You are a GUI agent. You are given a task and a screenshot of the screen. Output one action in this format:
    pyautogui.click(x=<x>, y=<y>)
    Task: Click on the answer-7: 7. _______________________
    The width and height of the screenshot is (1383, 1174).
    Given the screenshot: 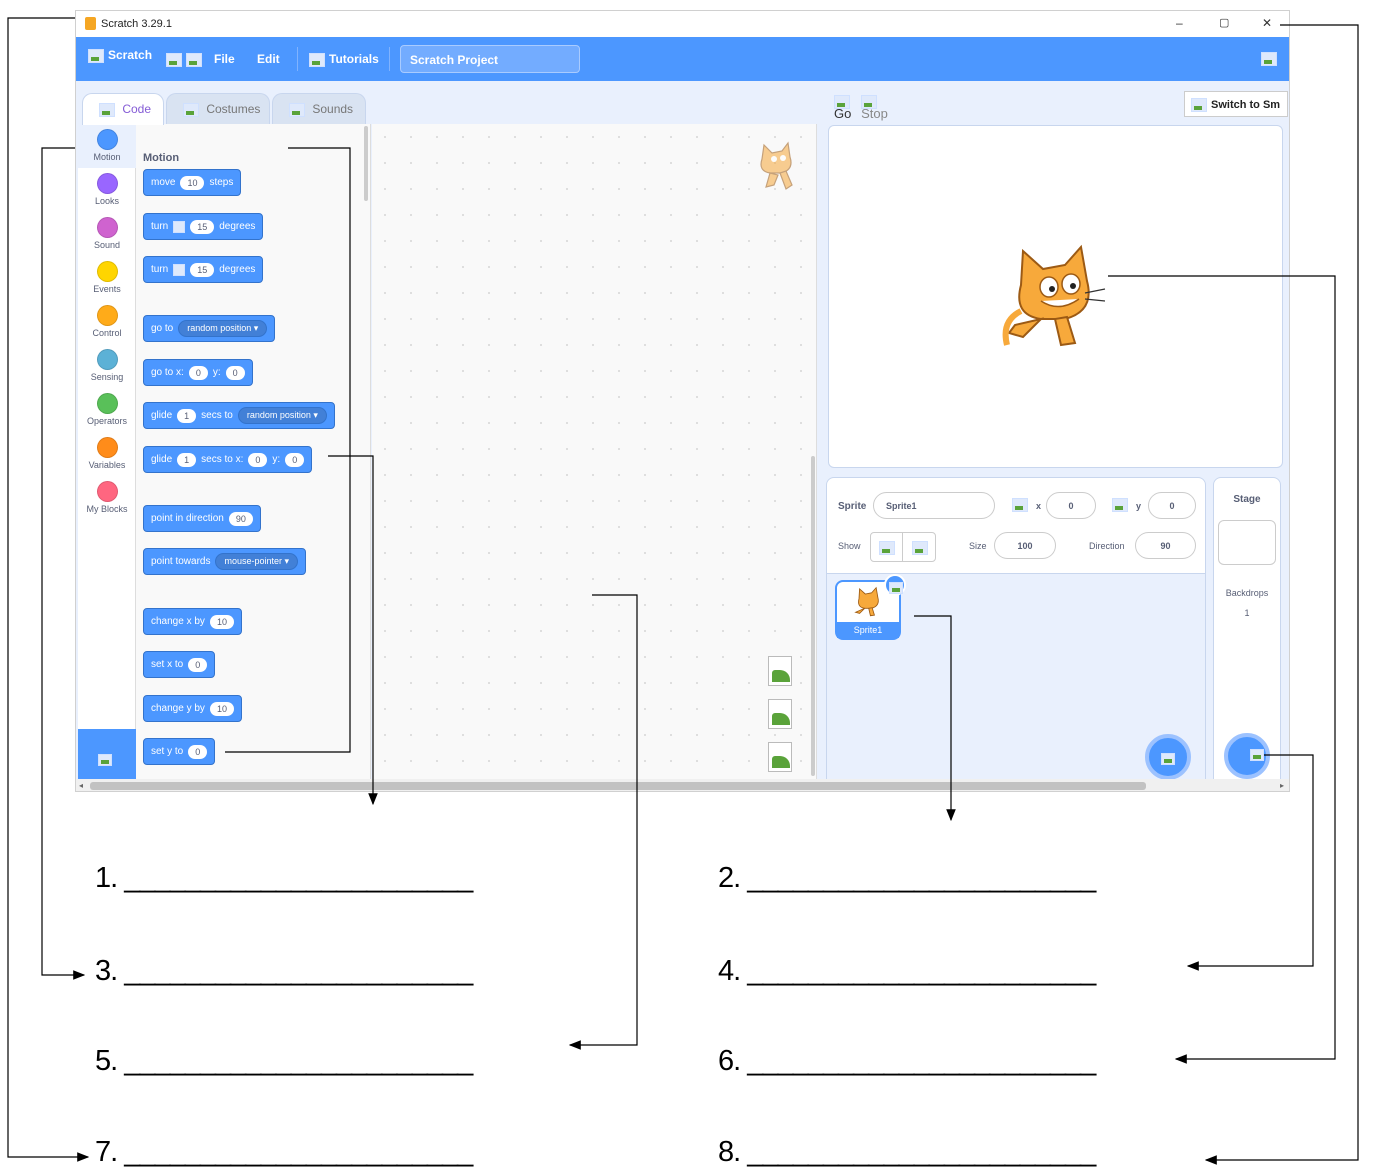 What is the action you would take?
    pyautogui.click(x=284, y=1152)
    